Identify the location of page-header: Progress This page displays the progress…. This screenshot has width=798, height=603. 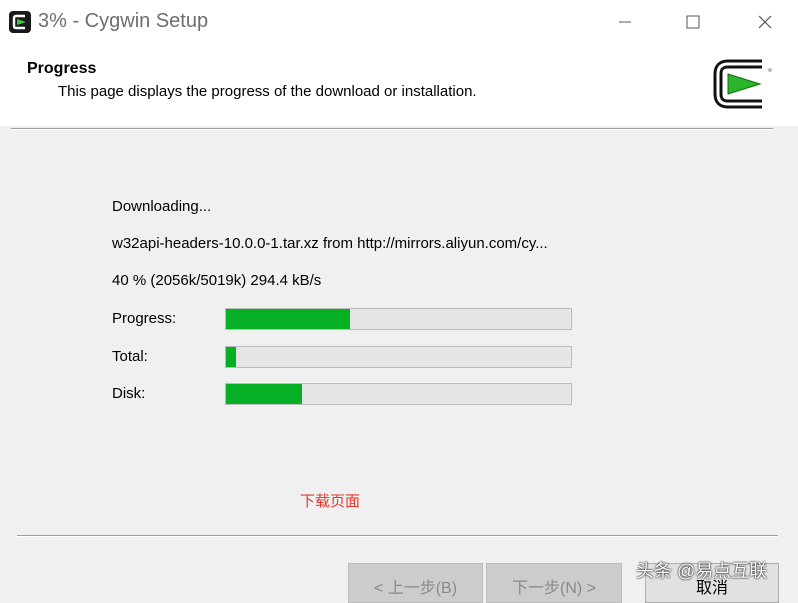
(399, 85).